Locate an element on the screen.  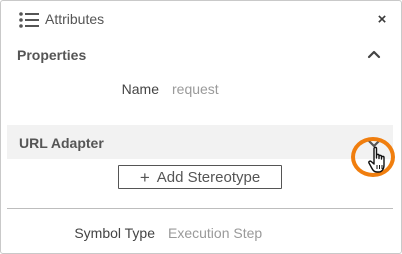
chevron-down-icon is located at coordinates (374, 144).